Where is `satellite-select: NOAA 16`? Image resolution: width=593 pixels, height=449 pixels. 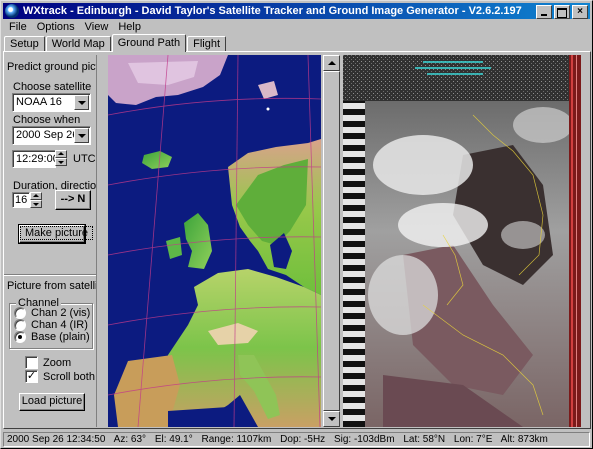
satellite-select: NOAA 16 is located at coordinates (51, 102).